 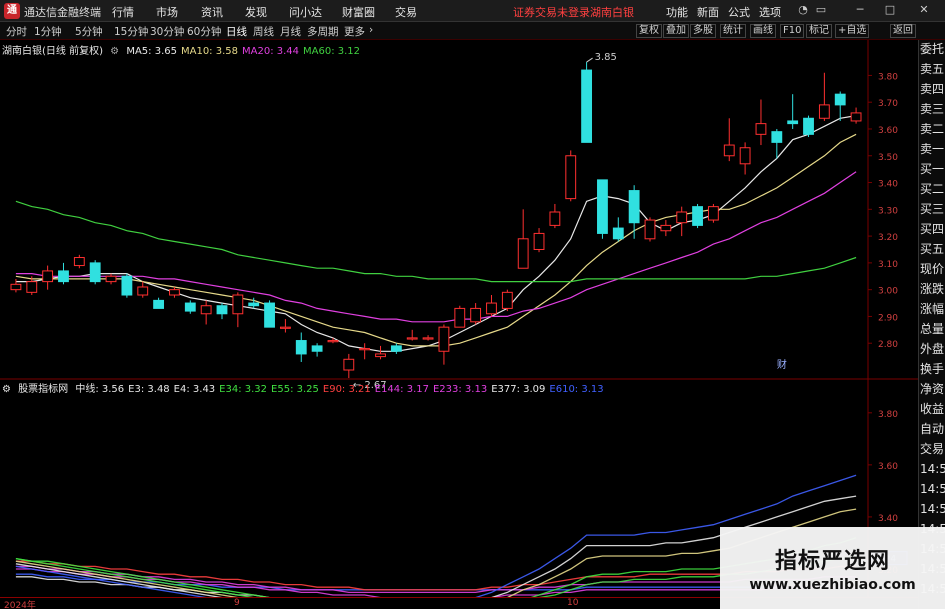 I want to click on multi-stock-button: 多股, so click(x=703, y=31).